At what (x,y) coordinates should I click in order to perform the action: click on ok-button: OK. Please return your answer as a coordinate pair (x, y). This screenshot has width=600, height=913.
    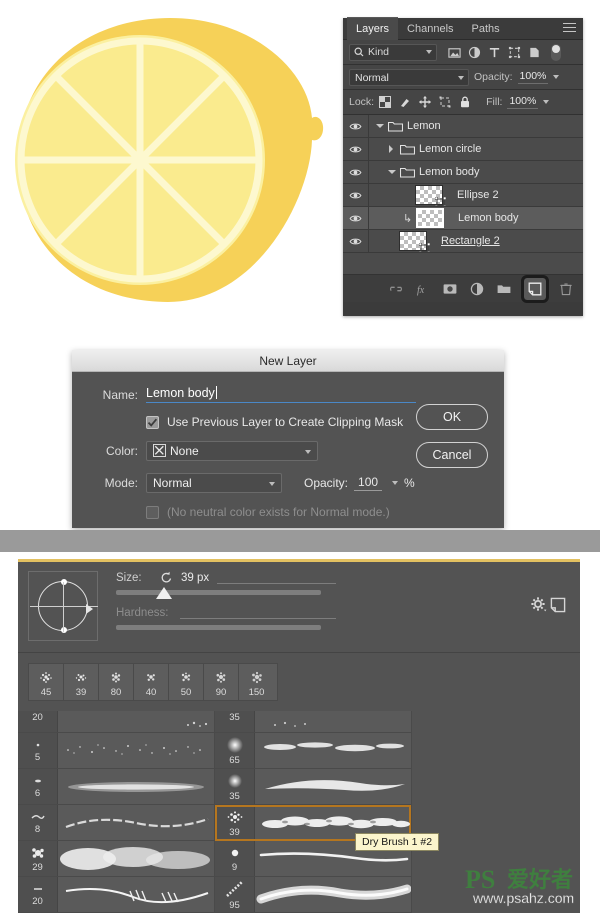
    Looking at the image, I should click on (452, 417).